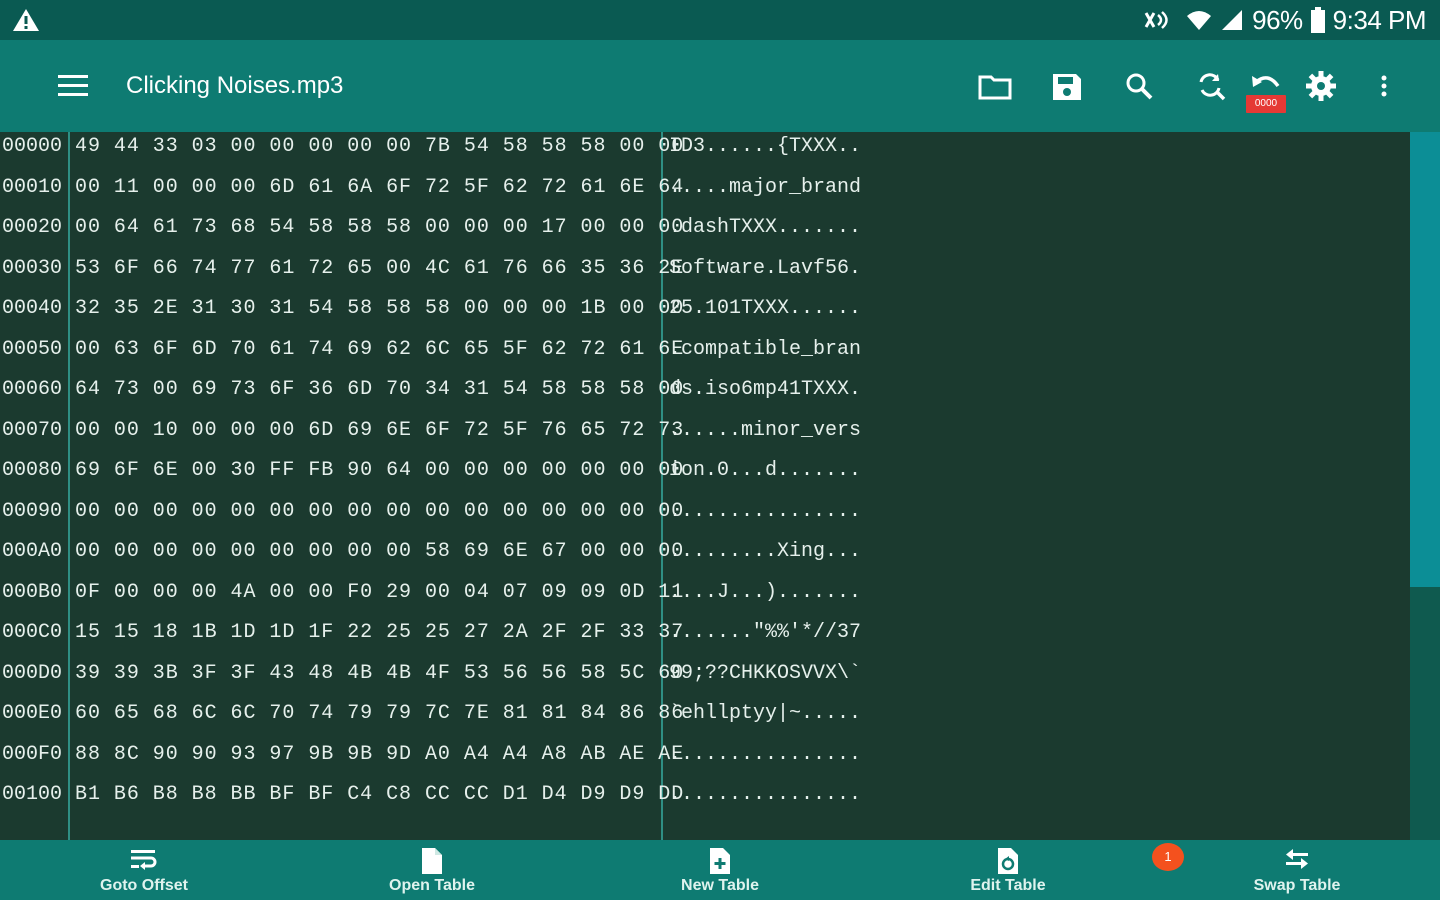  Describe the element at coordinates (1266, 104) in the screenshot. I see `undo-count-badge: 0000` at that location.